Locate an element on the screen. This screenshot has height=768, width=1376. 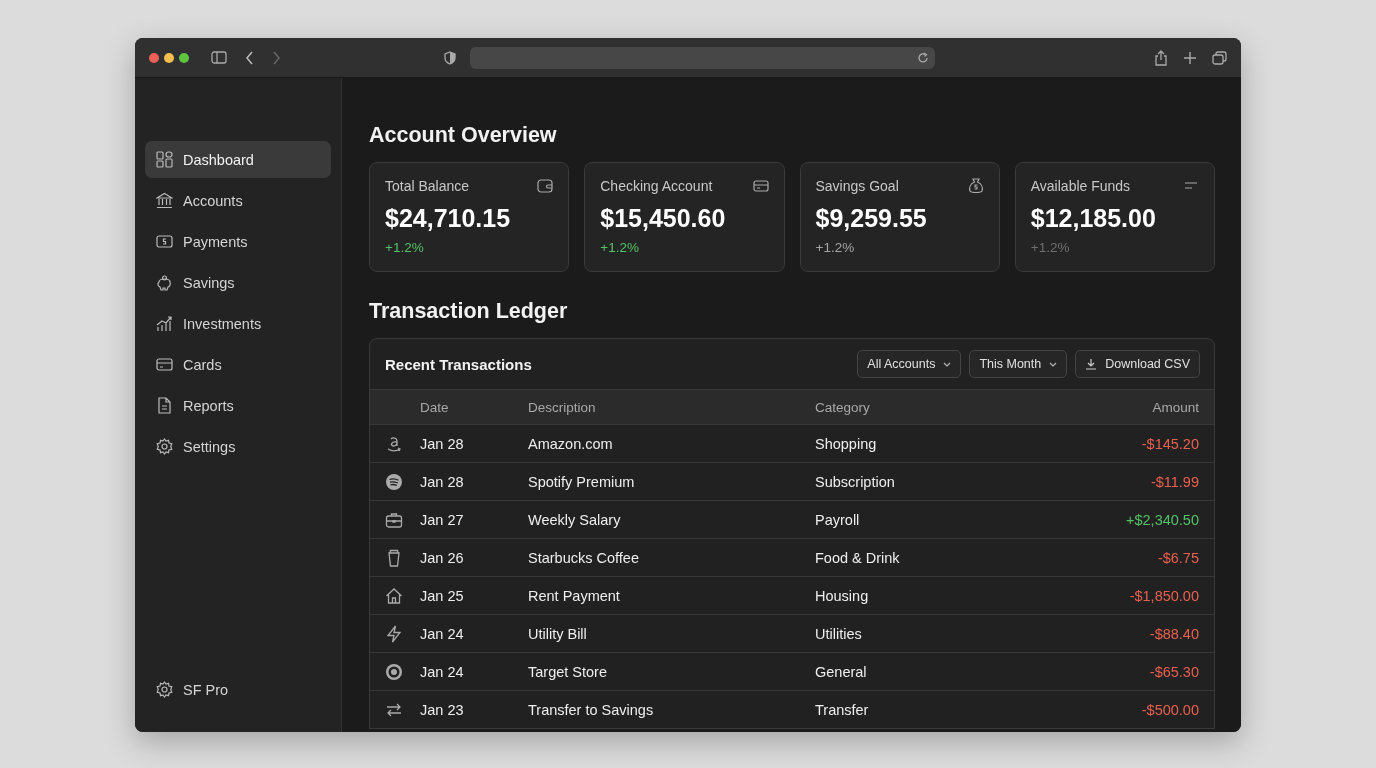
panel-title: Recent Transactions is located at coordinates (458, 364).